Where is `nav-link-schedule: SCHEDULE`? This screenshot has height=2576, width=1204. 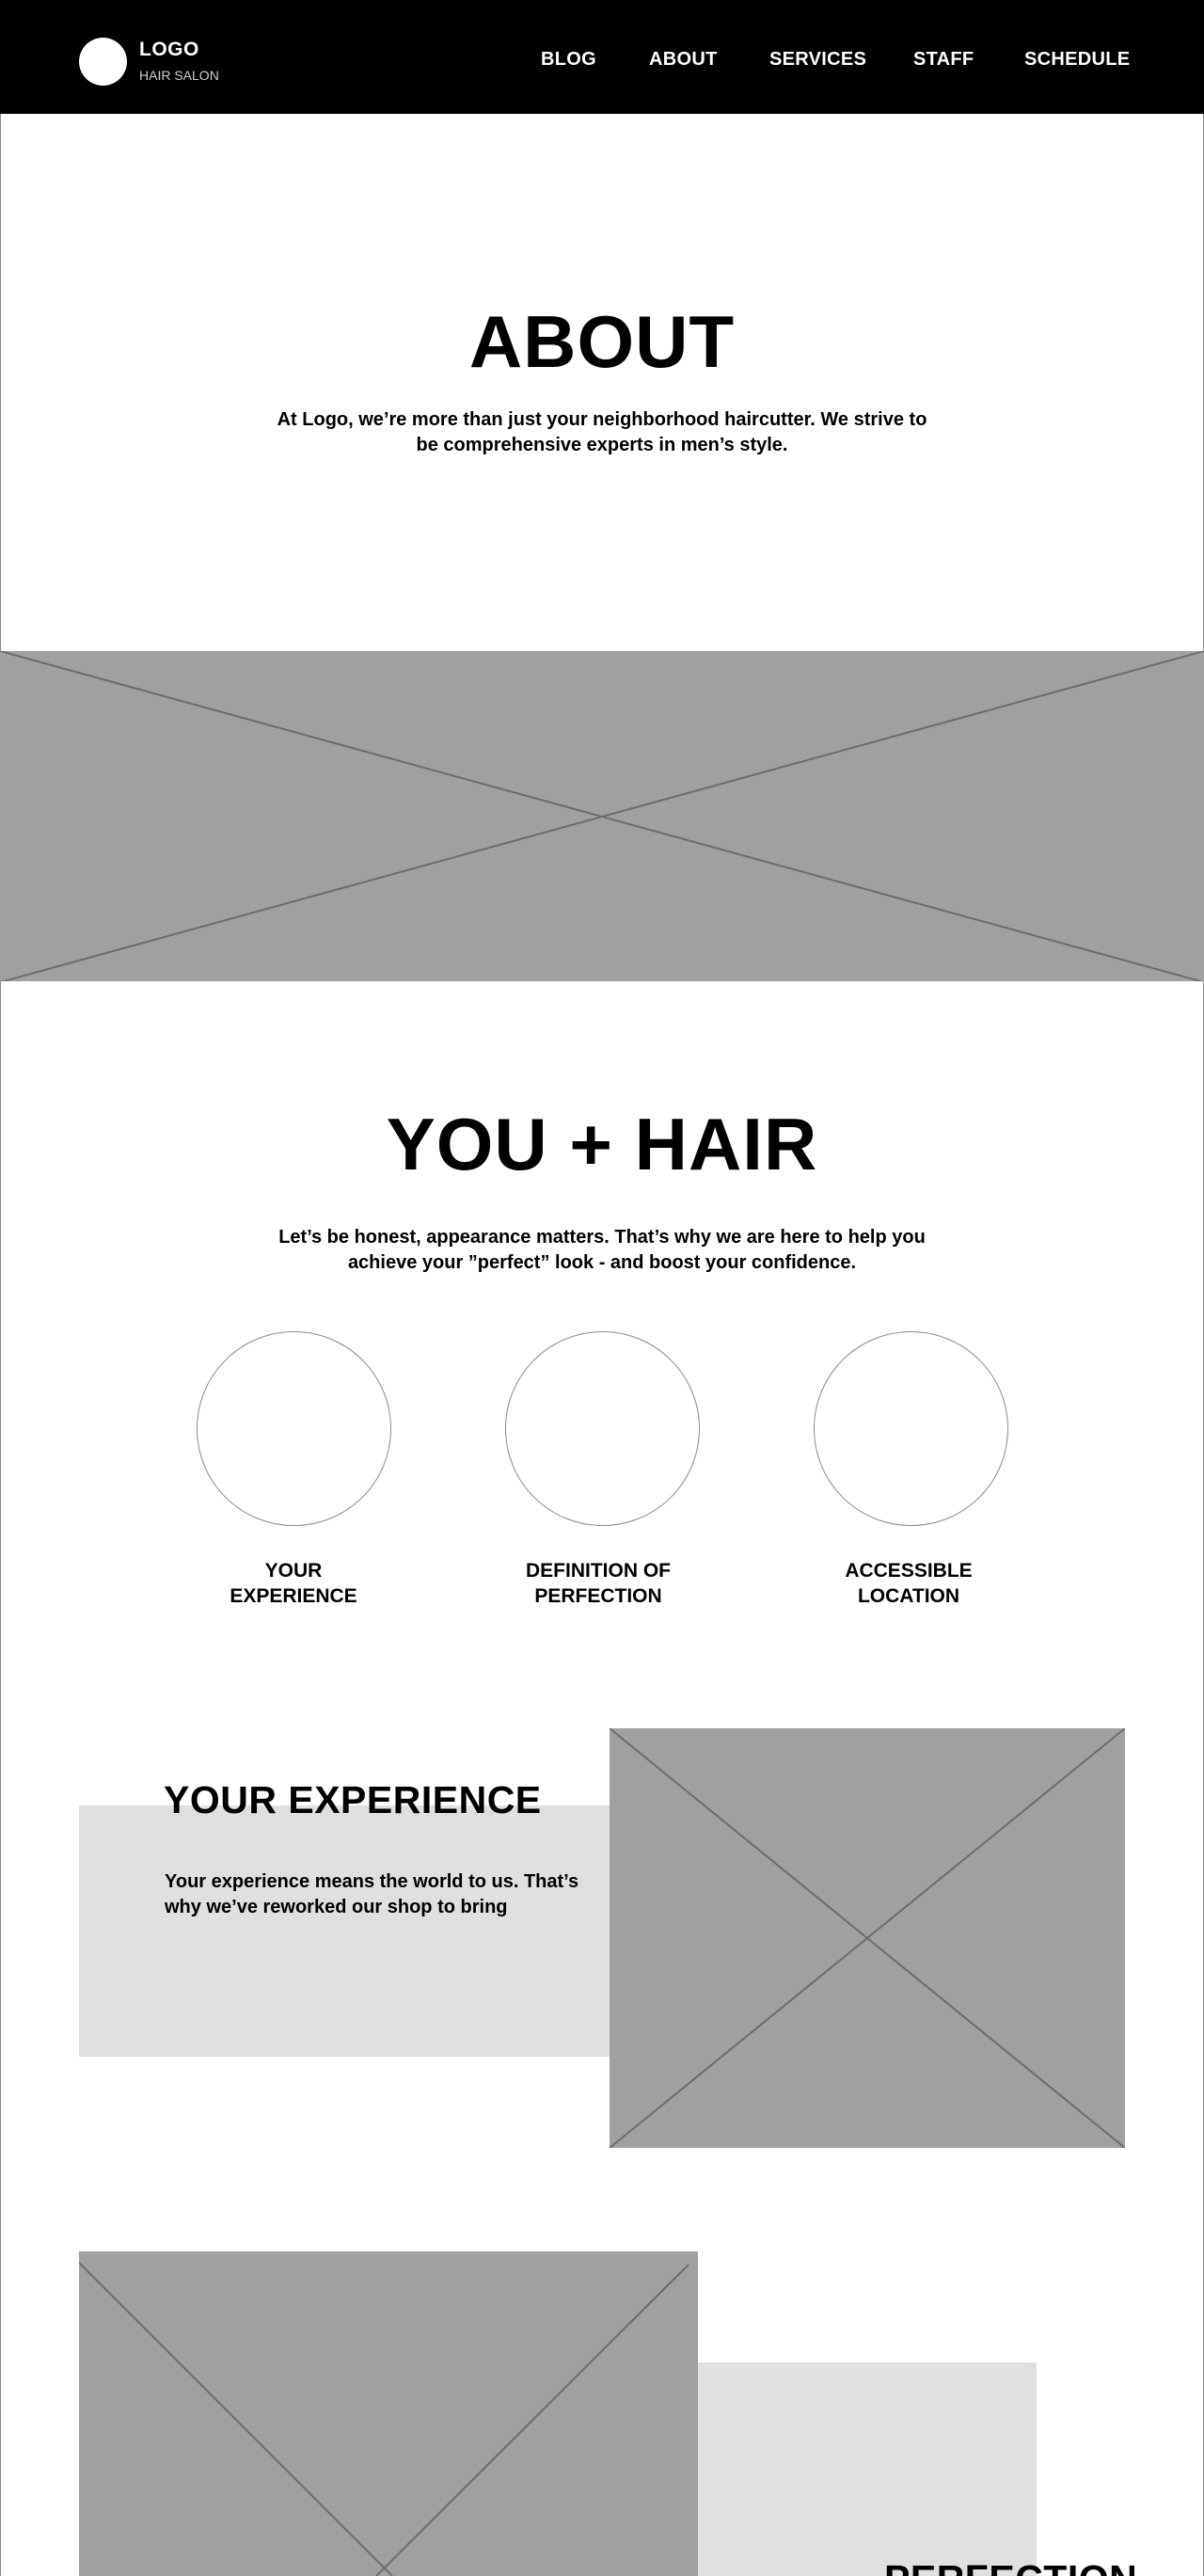
nav-link-schedule: SCHEDULE is located at coordinates (1077, 60).